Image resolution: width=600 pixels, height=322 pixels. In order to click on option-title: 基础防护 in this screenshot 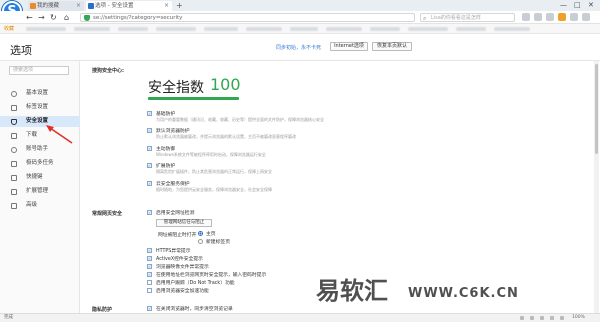, I will do `click(166, 114)`.